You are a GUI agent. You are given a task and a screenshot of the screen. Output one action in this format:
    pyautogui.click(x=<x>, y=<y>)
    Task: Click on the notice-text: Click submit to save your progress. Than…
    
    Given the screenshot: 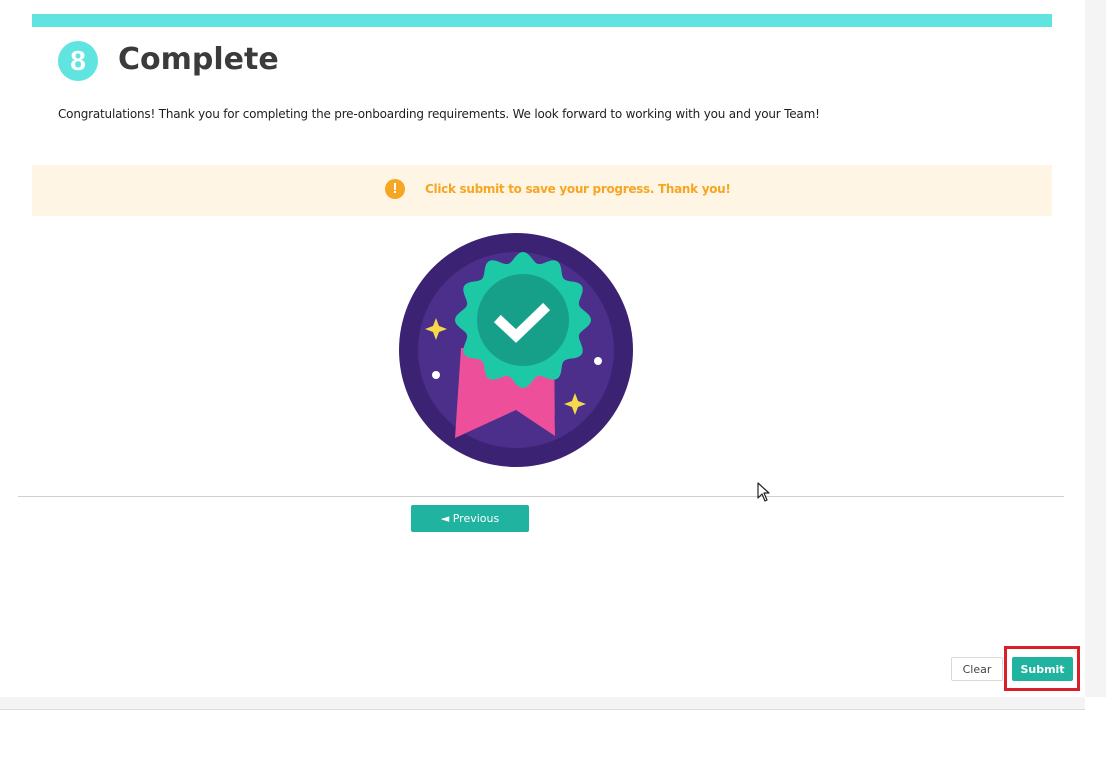 What is the action you would take?
    pyautogui.click(x=578, y=189)
    